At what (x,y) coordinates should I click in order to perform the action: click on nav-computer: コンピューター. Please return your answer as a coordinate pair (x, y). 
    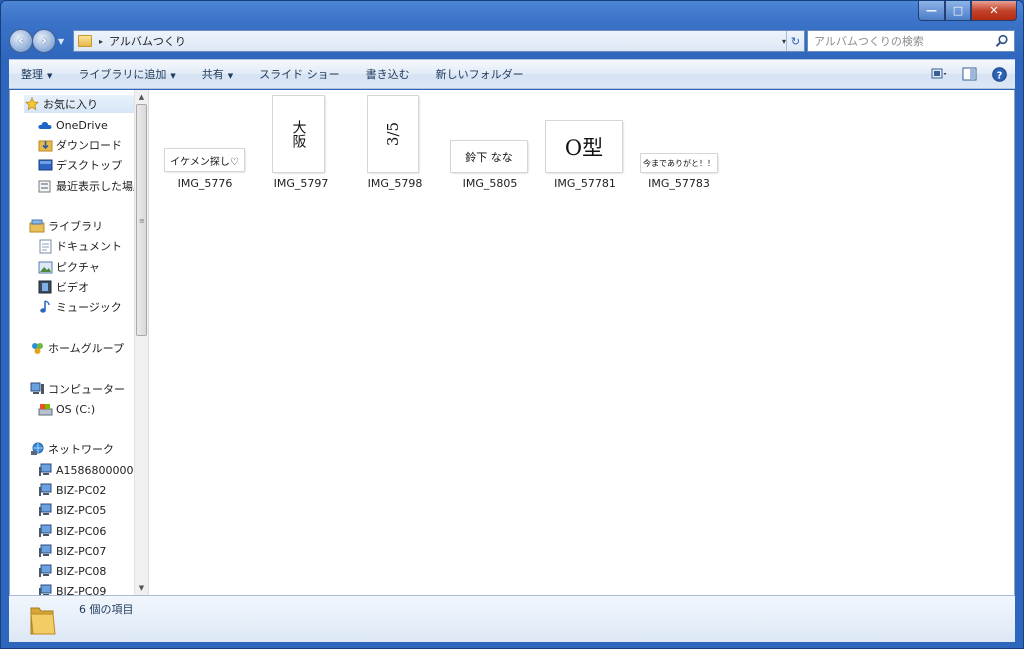
    Looking at the image, I should click on (77, 389).